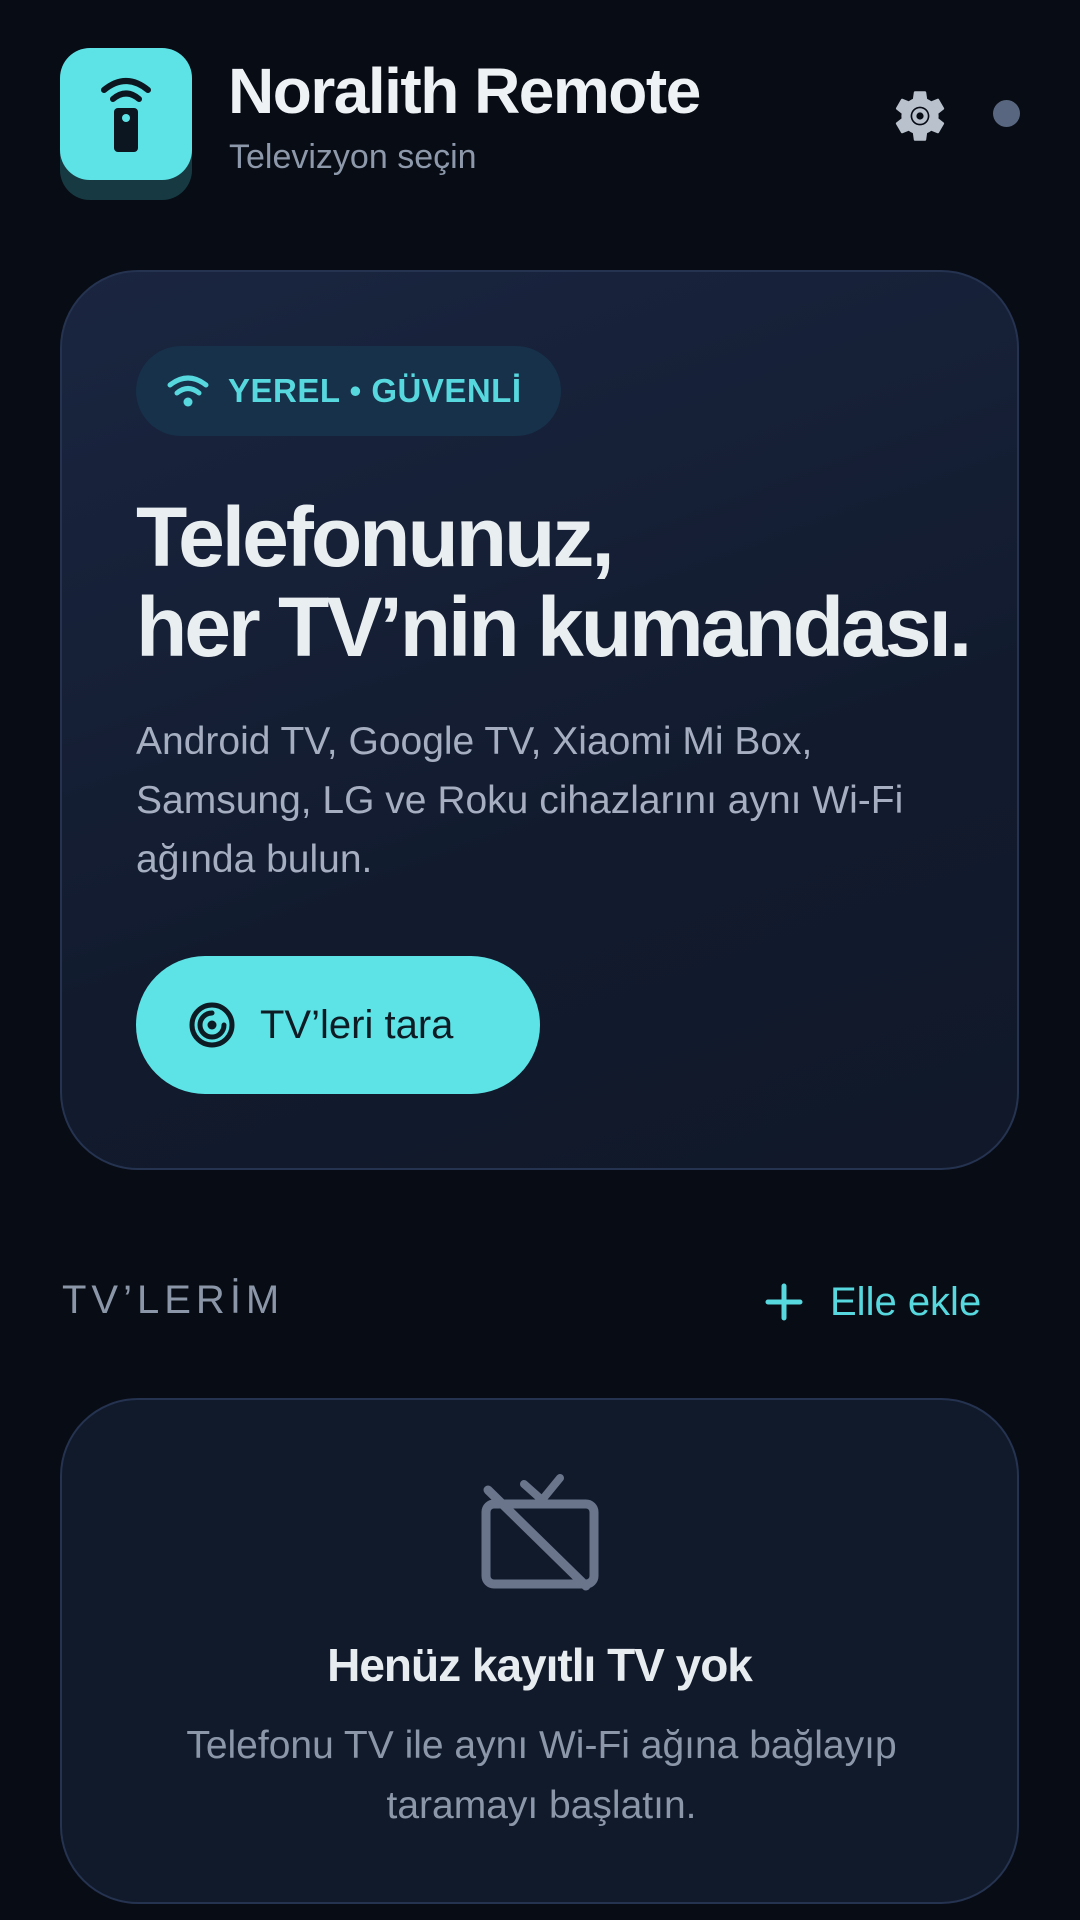 This screenshot has width=1080, height=1920. I want to click on hero-headline-line-1: Telefonunuz,, so click(375, 537).